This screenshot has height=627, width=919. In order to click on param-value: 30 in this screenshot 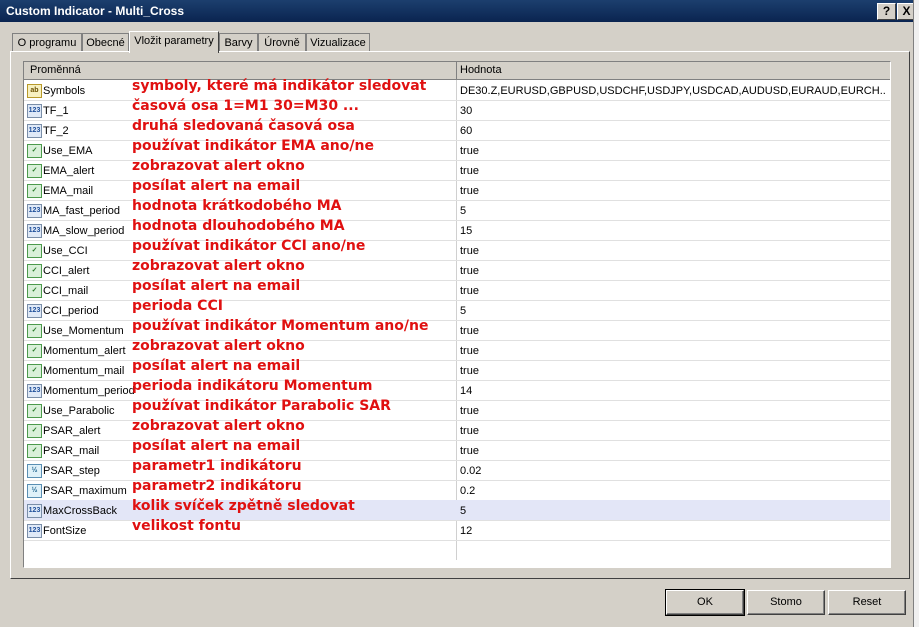, I will do `click(673, 111)`.